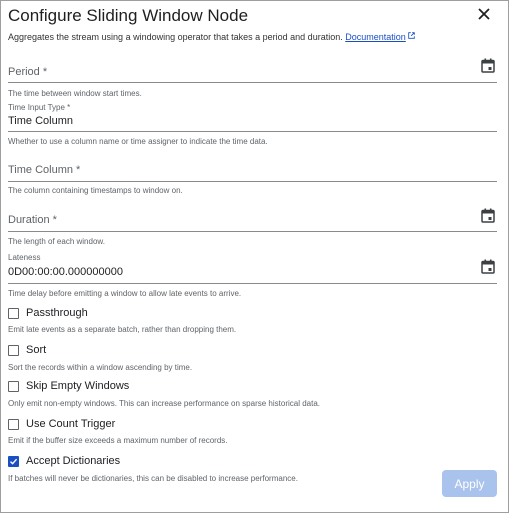 The height and width of the screenshot is (515, 511). I want to click on period-label: Period *, so click(28, 72).